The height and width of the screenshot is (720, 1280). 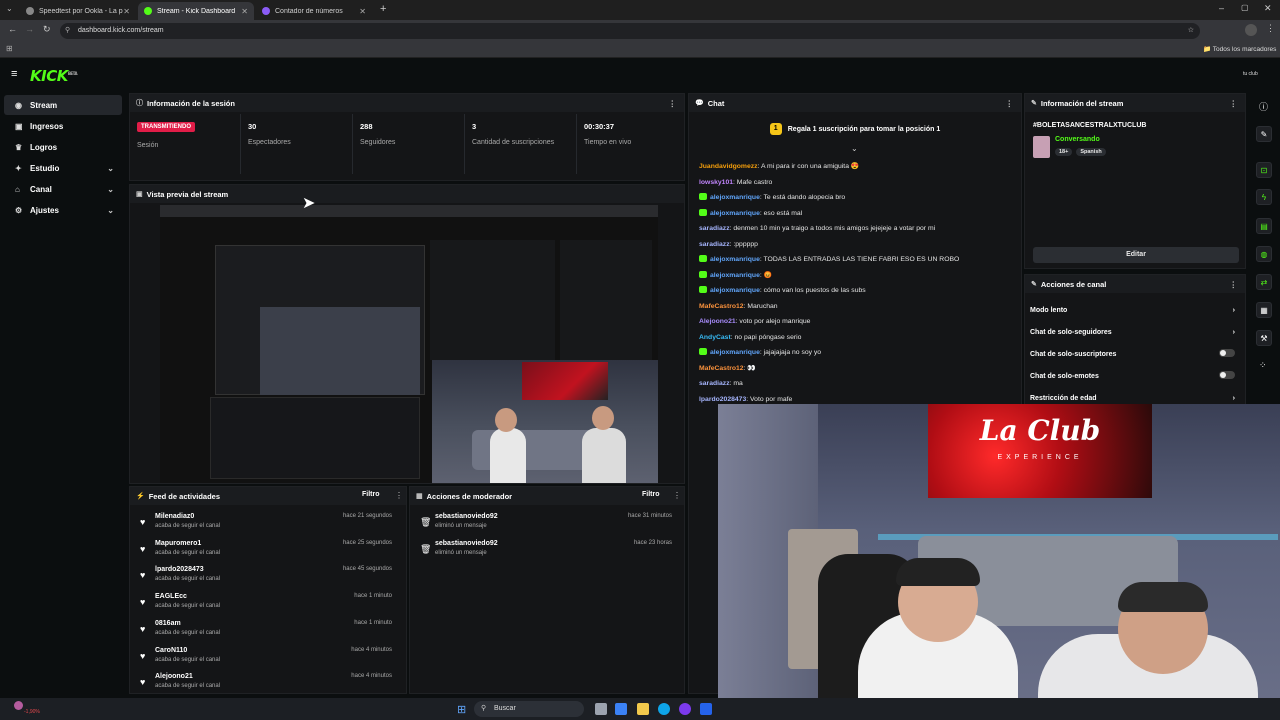 What do you see at coordinates (63, 189) in the screenshot?
I see `sidebar-item-canal: ⌂ Canal ⌄` at bounding box center [63, 189].